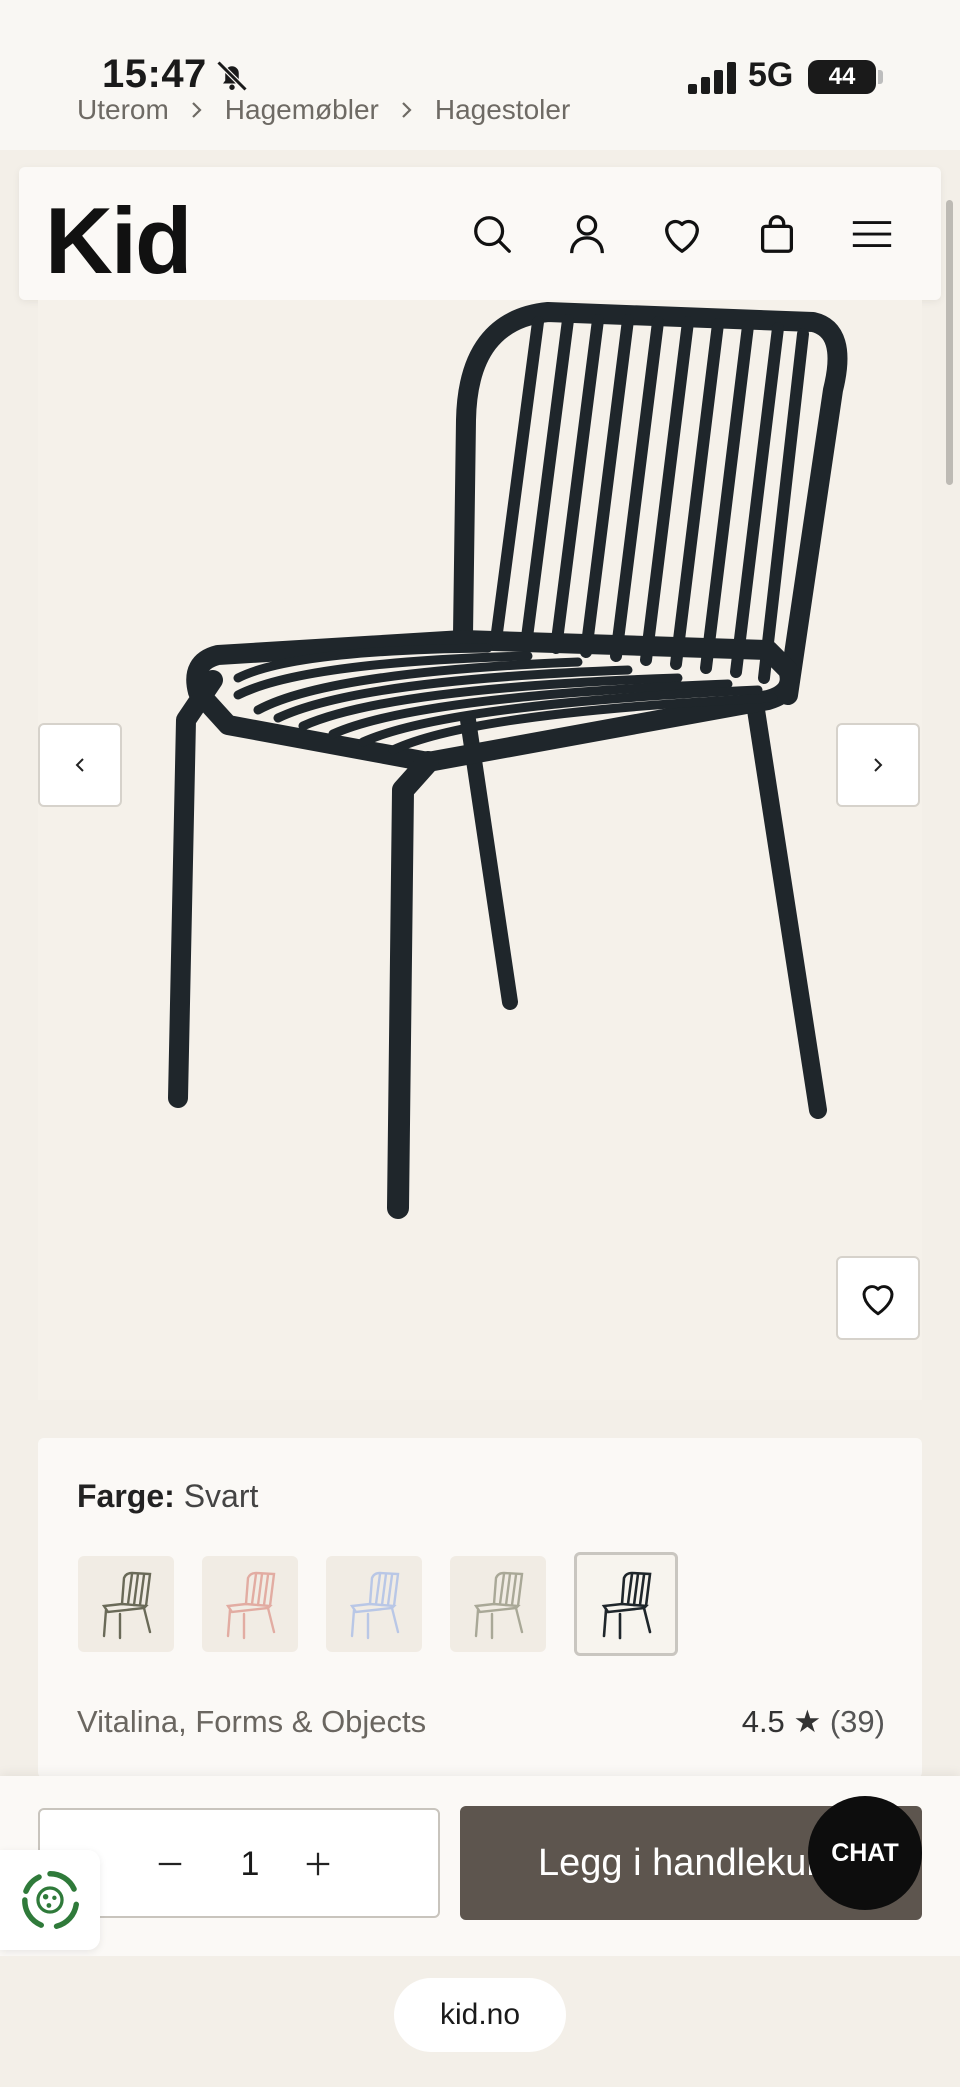  What do you see at coordinates (302, 110) in the screenshot?
I see `breadcrumb-hagemobler: Hagemøbler` at bounding box center [302, 110].